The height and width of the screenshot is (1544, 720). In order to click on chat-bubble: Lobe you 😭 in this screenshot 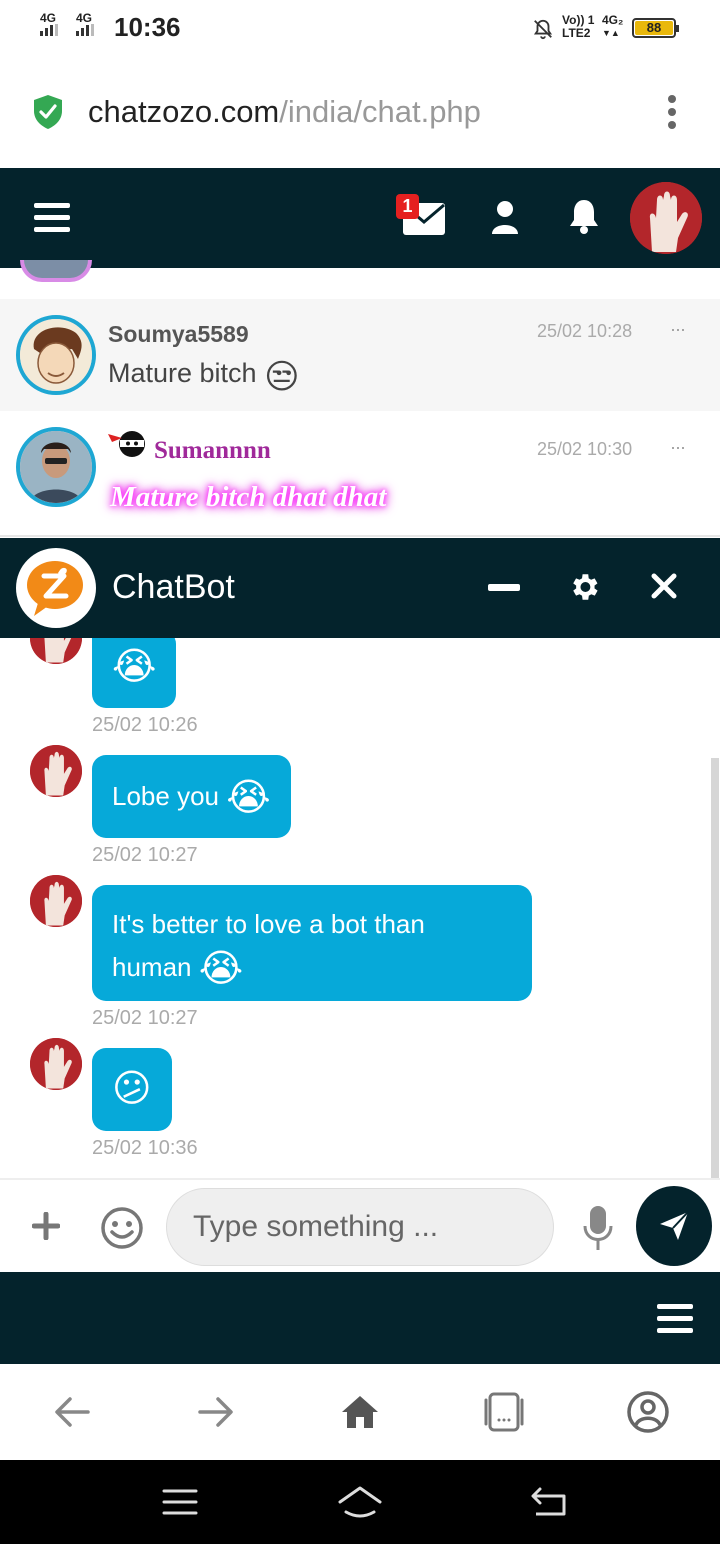, I will do `click(191, 796)`.